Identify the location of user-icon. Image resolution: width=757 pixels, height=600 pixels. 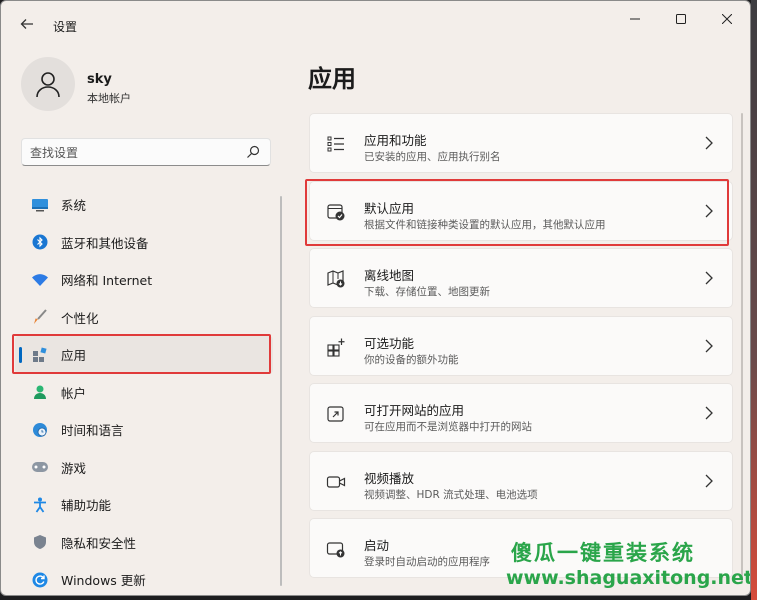
(48, 85).